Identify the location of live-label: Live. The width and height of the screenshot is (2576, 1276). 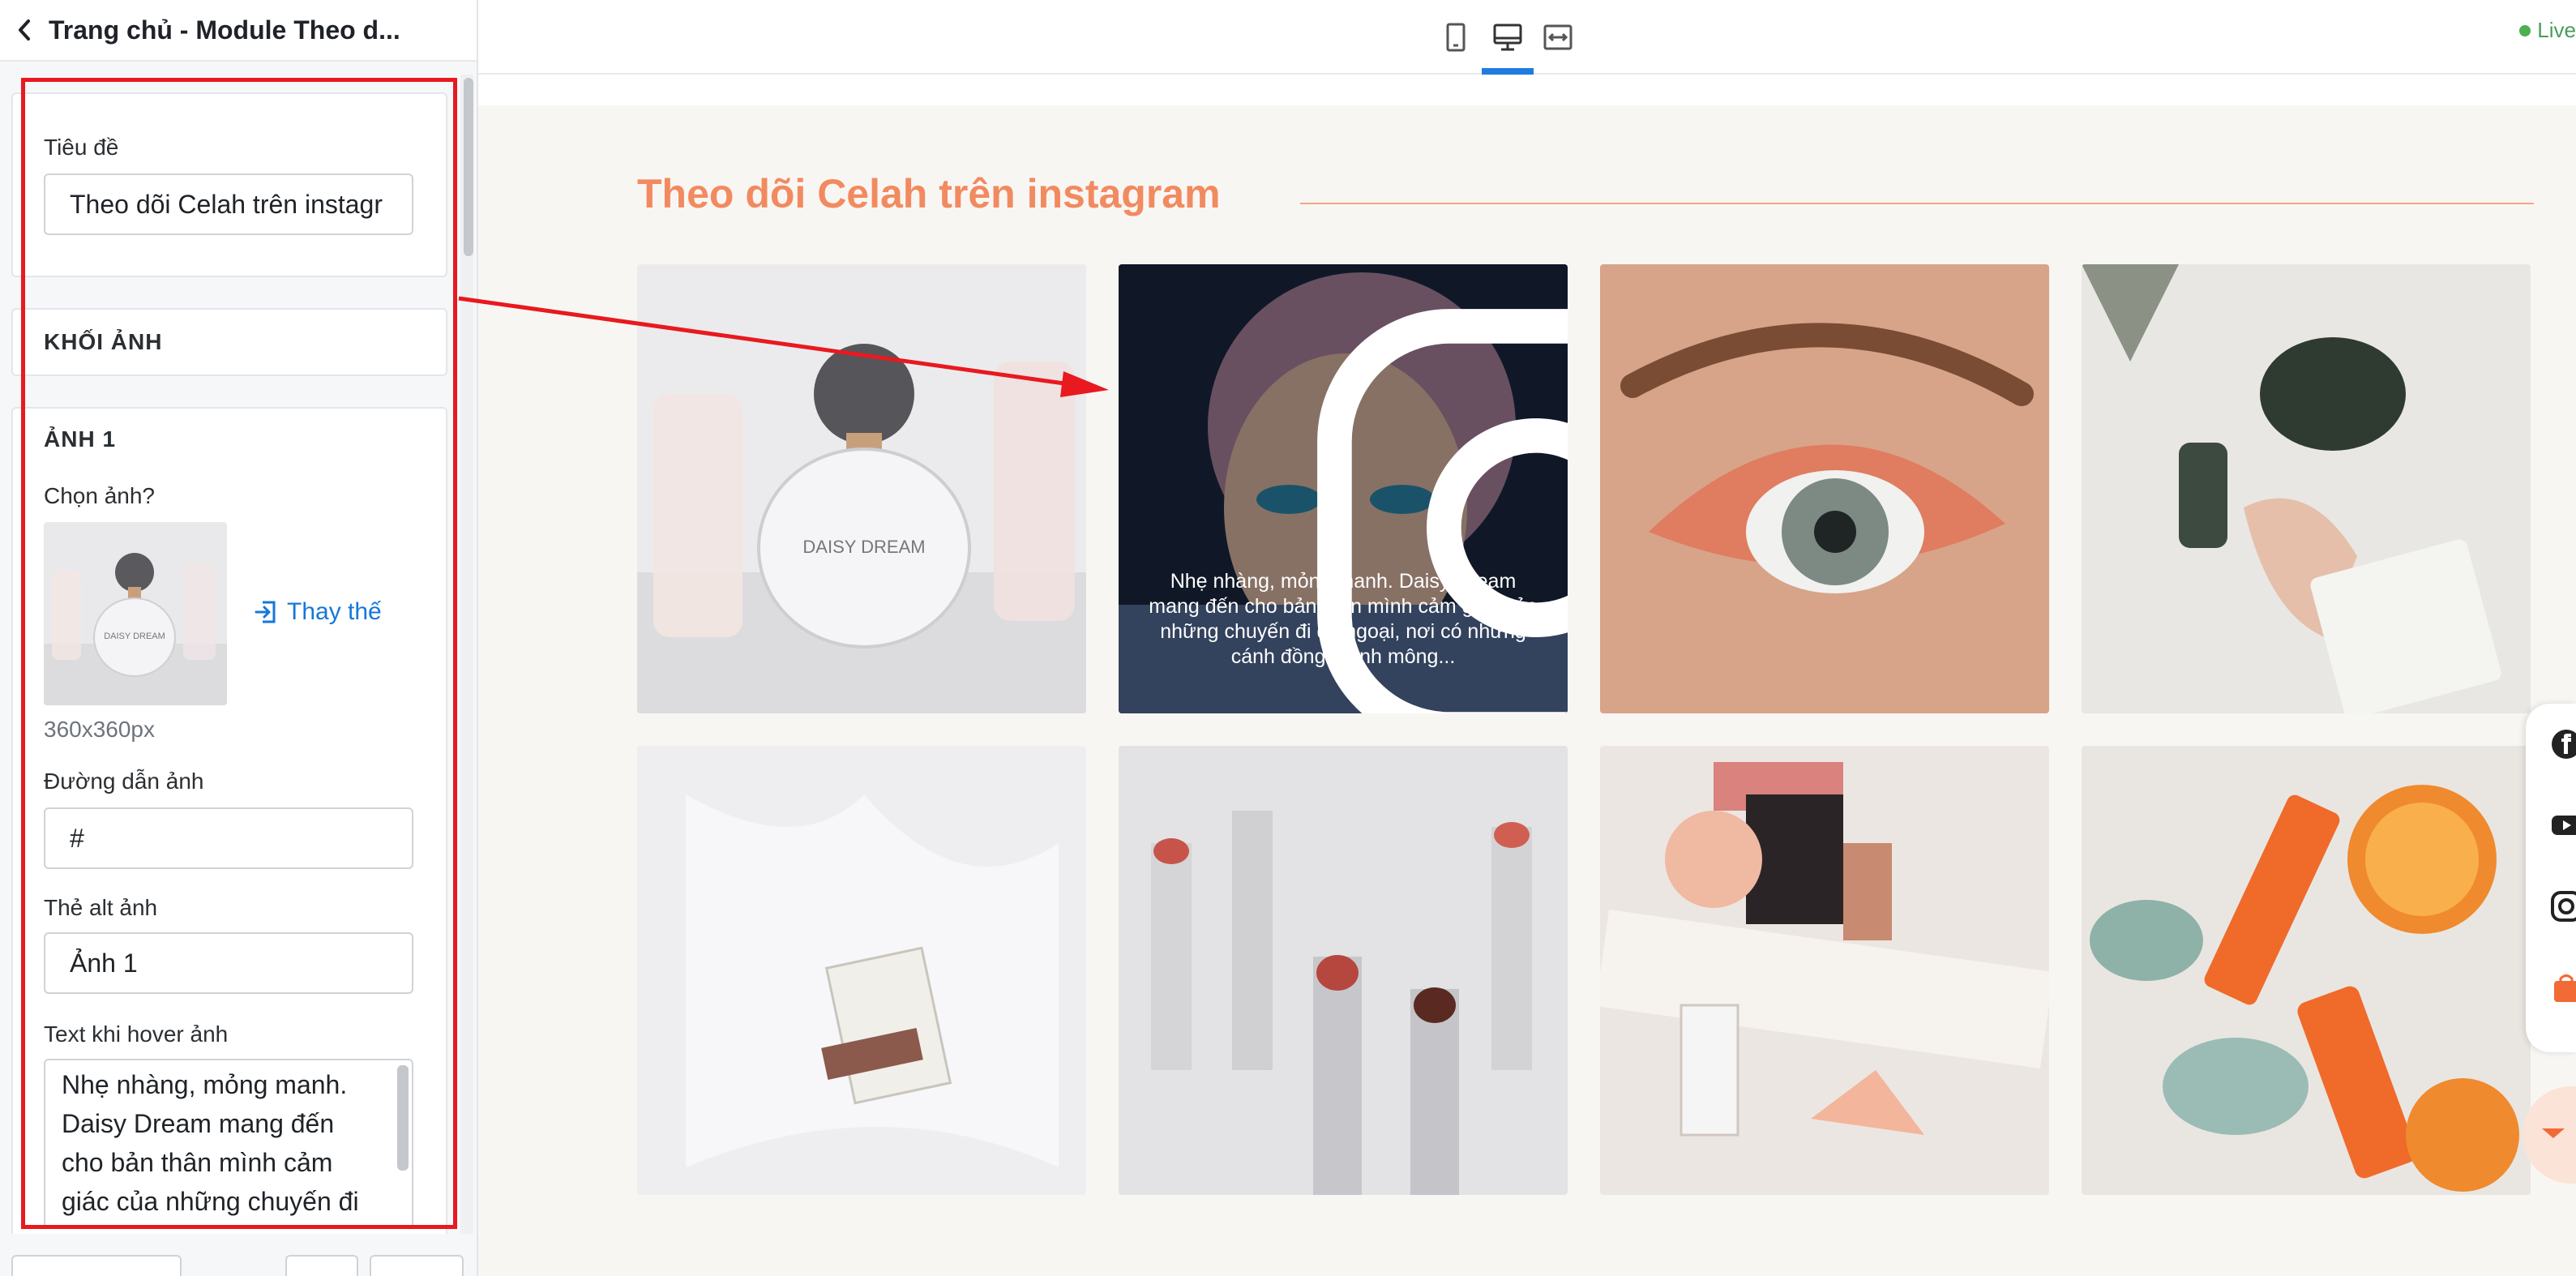
(2556, 30).